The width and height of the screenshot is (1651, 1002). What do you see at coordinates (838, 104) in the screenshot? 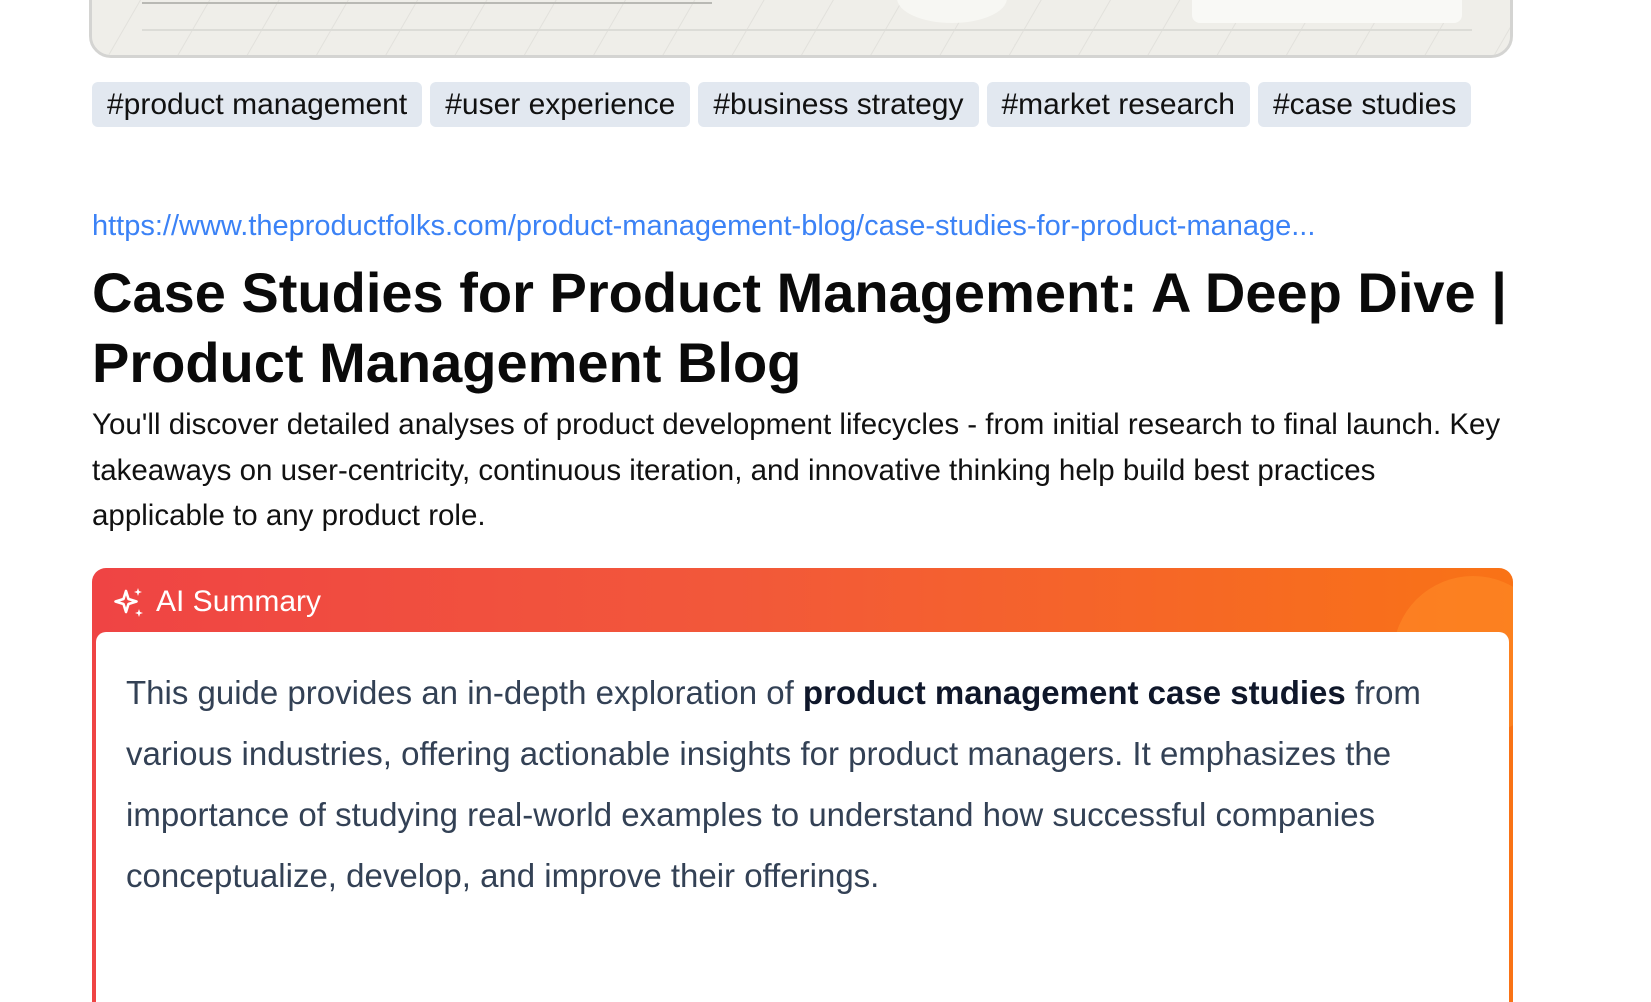
I see `tag-business-strategy: #business strategy` at bounding box center [838, 104].